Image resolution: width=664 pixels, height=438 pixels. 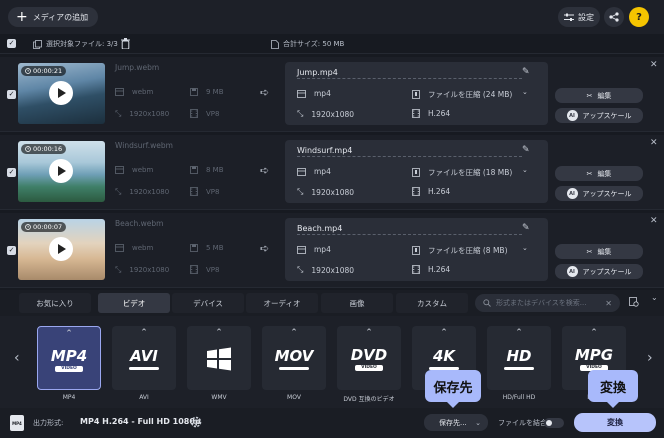 I want to click on dvd-logo-icon: DVD VIDEO, so click(x=369, y=358).